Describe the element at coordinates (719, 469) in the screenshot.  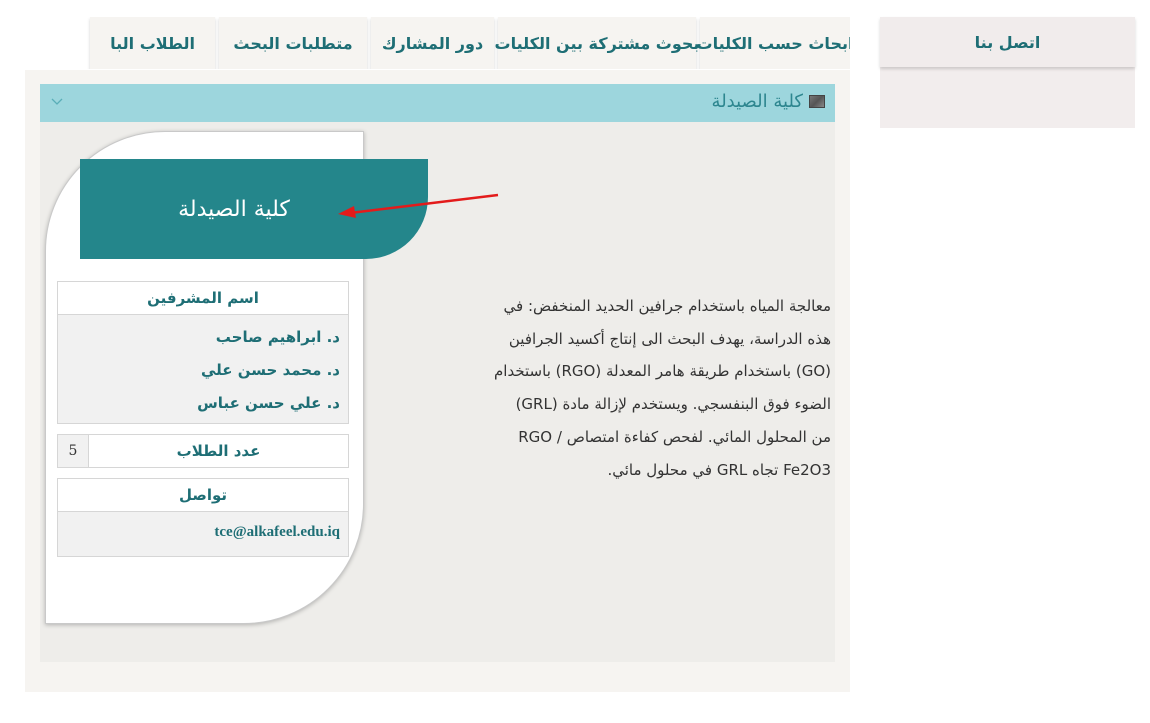
I see `description-line: Fe2O3 تجاه GRL في محلول مائي.` at that location.